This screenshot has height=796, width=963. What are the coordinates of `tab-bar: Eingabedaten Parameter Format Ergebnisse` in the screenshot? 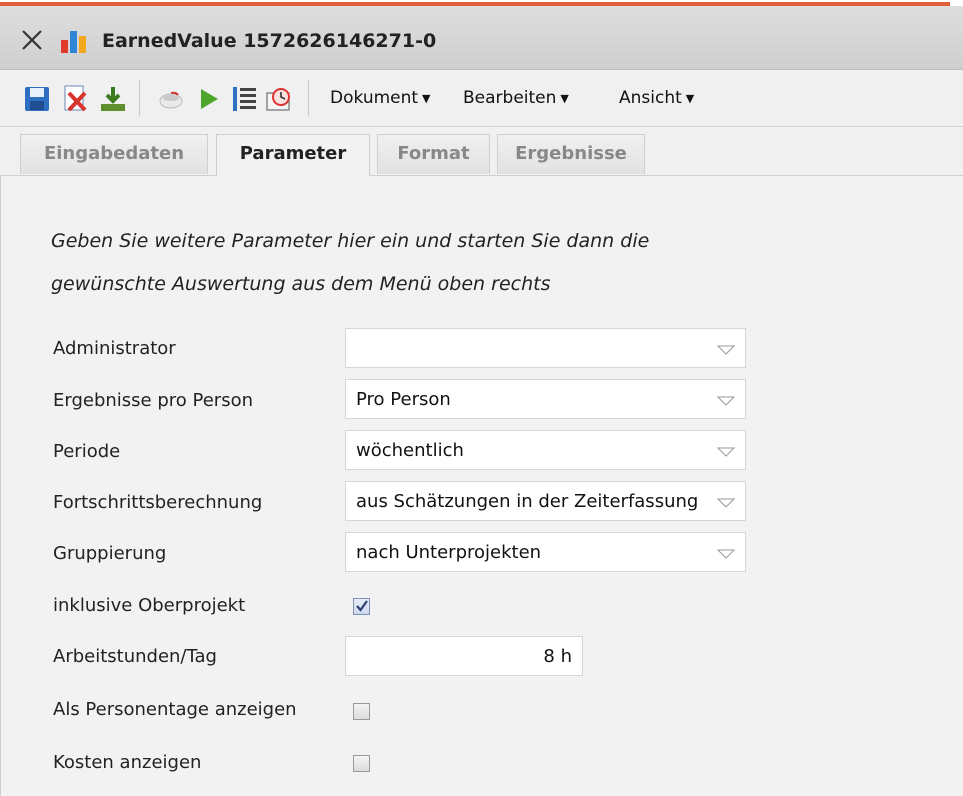 It's located at (481, 151).